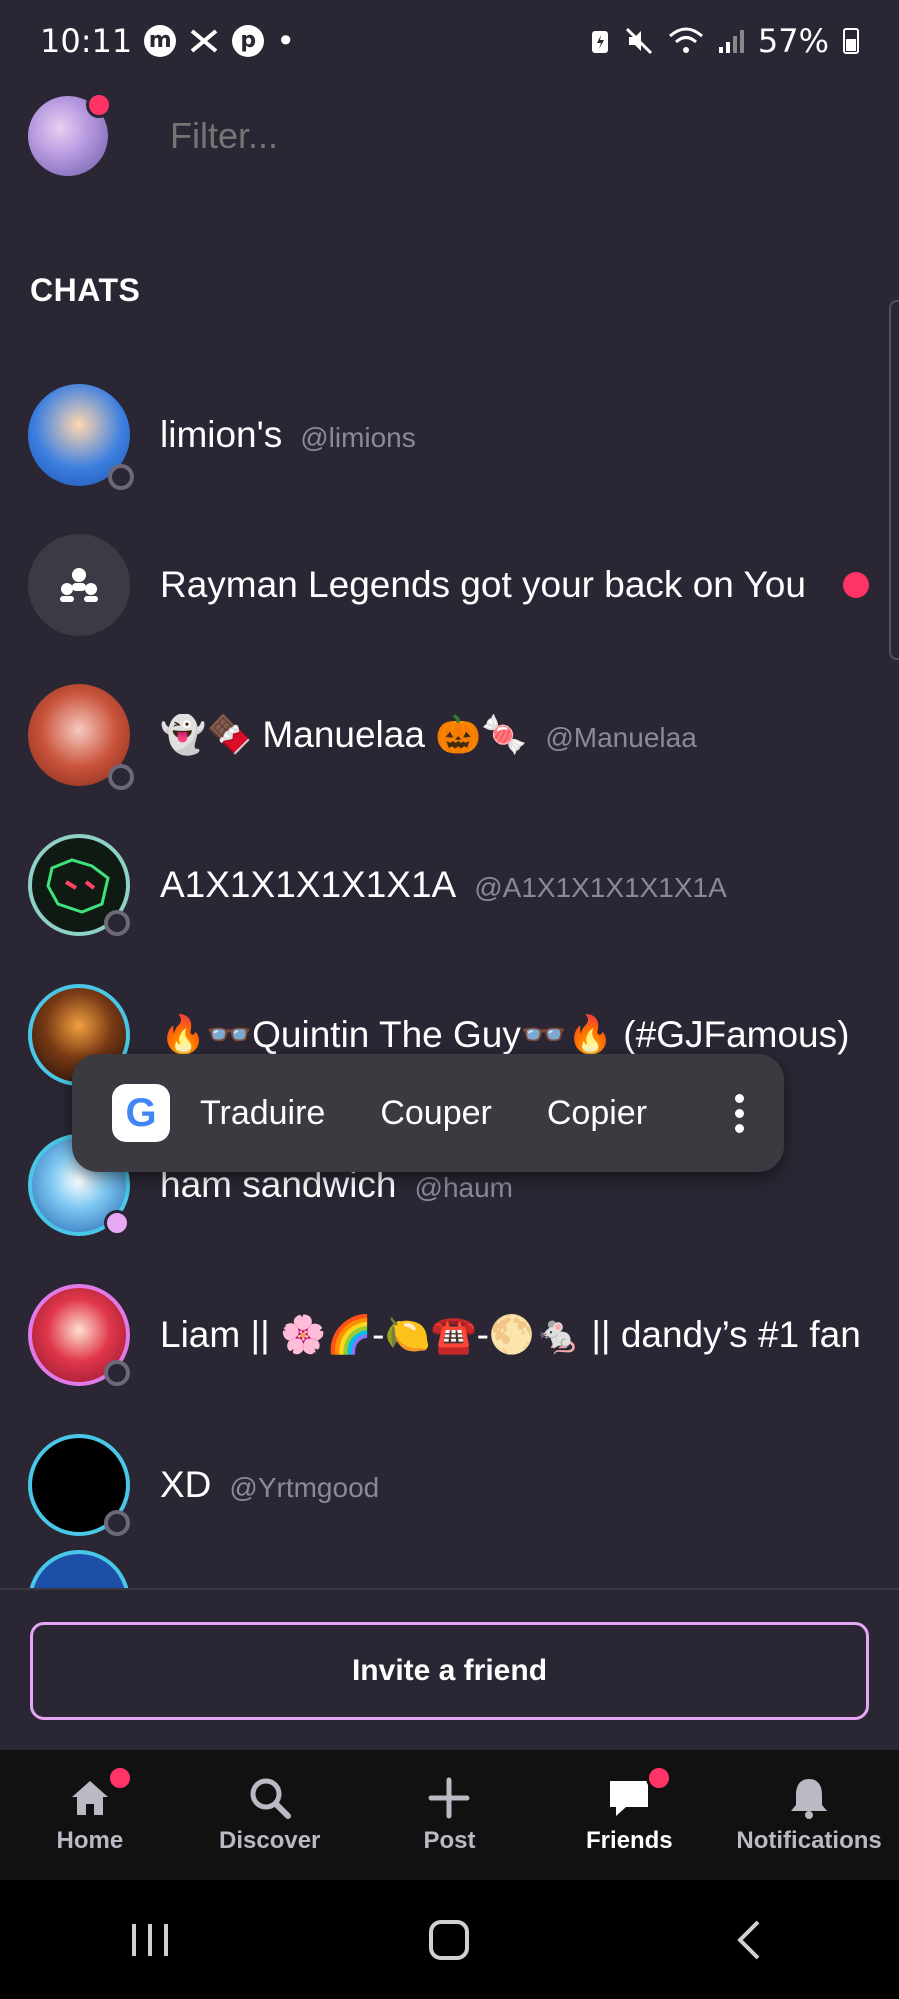  Describe the element at coordinates (597, 1113) in the screenshot. I see `copy-button: Copier` at that location.